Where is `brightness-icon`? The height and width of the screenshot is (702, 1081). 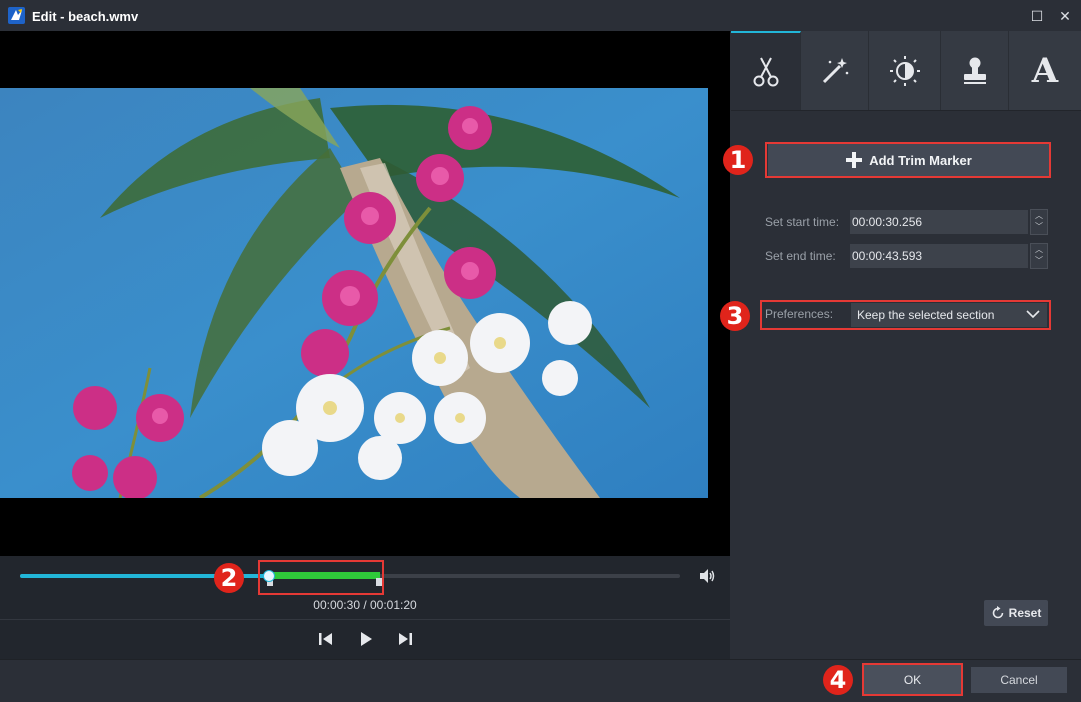
brightness-icon is located at coordinates (904, 70).